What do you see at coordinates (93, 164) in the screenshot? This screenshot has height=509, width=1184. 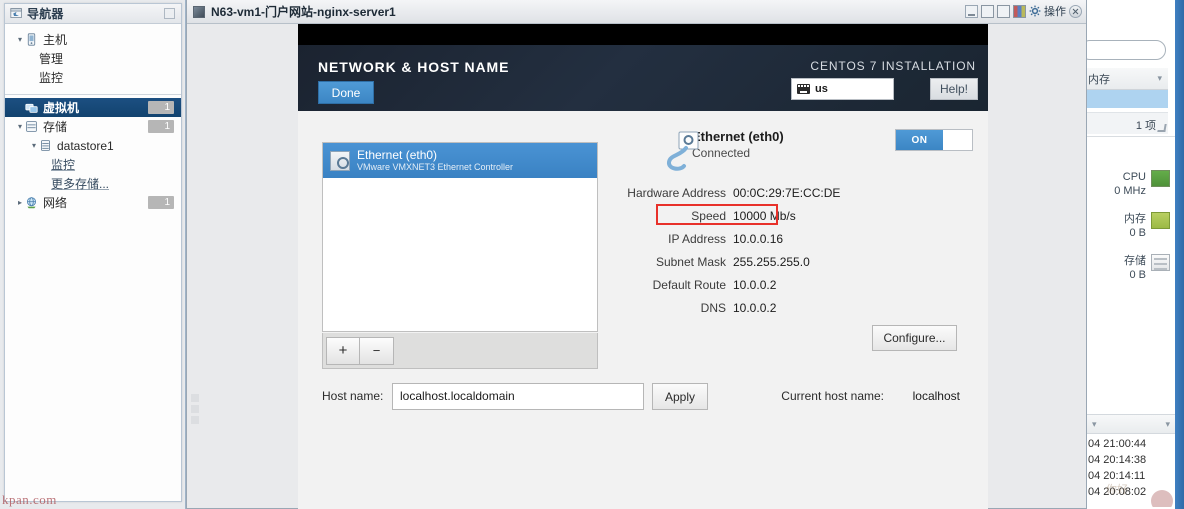 I see `sidebar-item-datastore-monitor: 监控` at bounding box center [93, 164].